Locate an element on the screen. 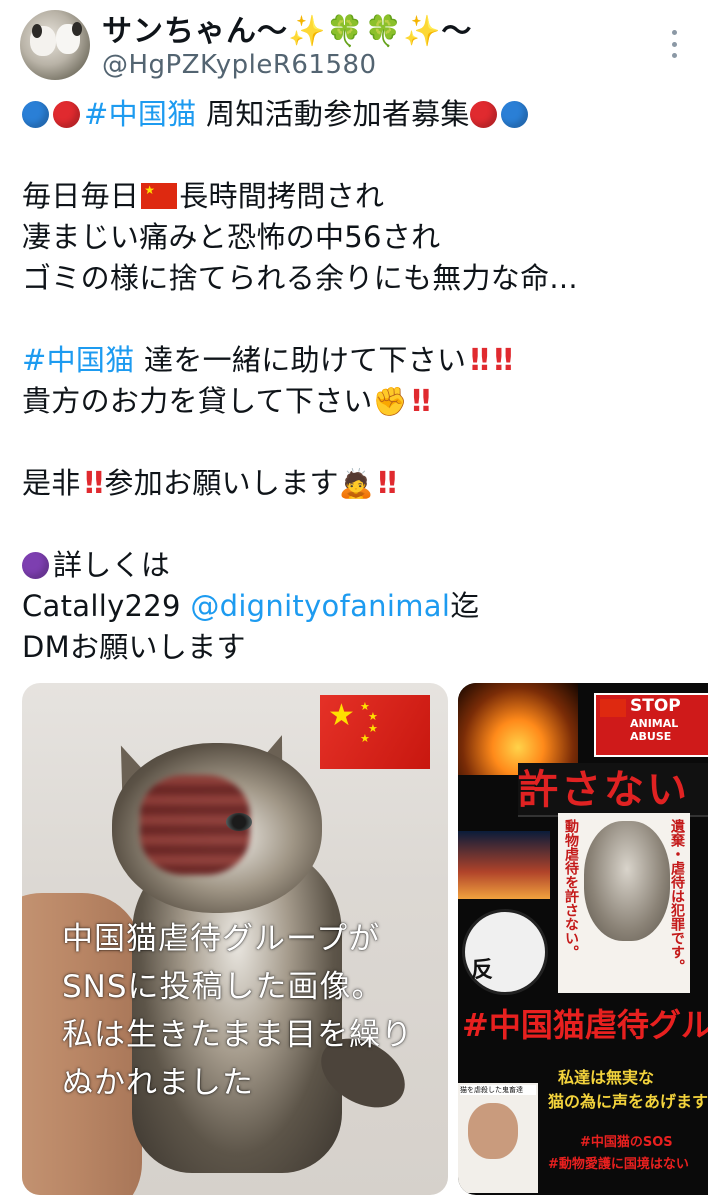 This screenshot has width=708, height=1199. poster-headline: 許さない is located at coordinates (613, 790).